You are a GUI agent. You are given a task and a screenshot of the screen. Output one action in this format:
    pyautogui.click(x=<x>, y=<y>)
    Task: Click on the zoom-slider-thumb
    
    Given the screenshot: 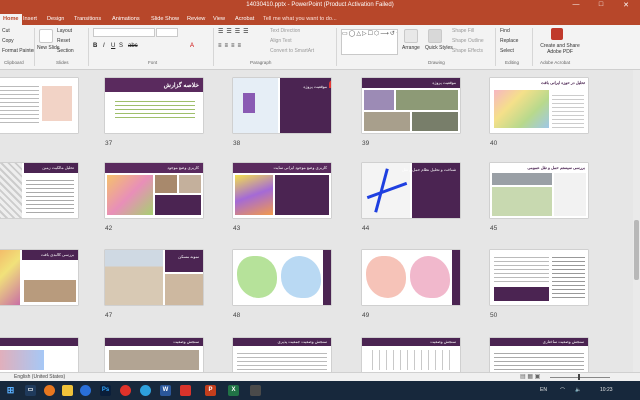 What is the action you would take?
    pyautogui.click(x=579, y=377)
    